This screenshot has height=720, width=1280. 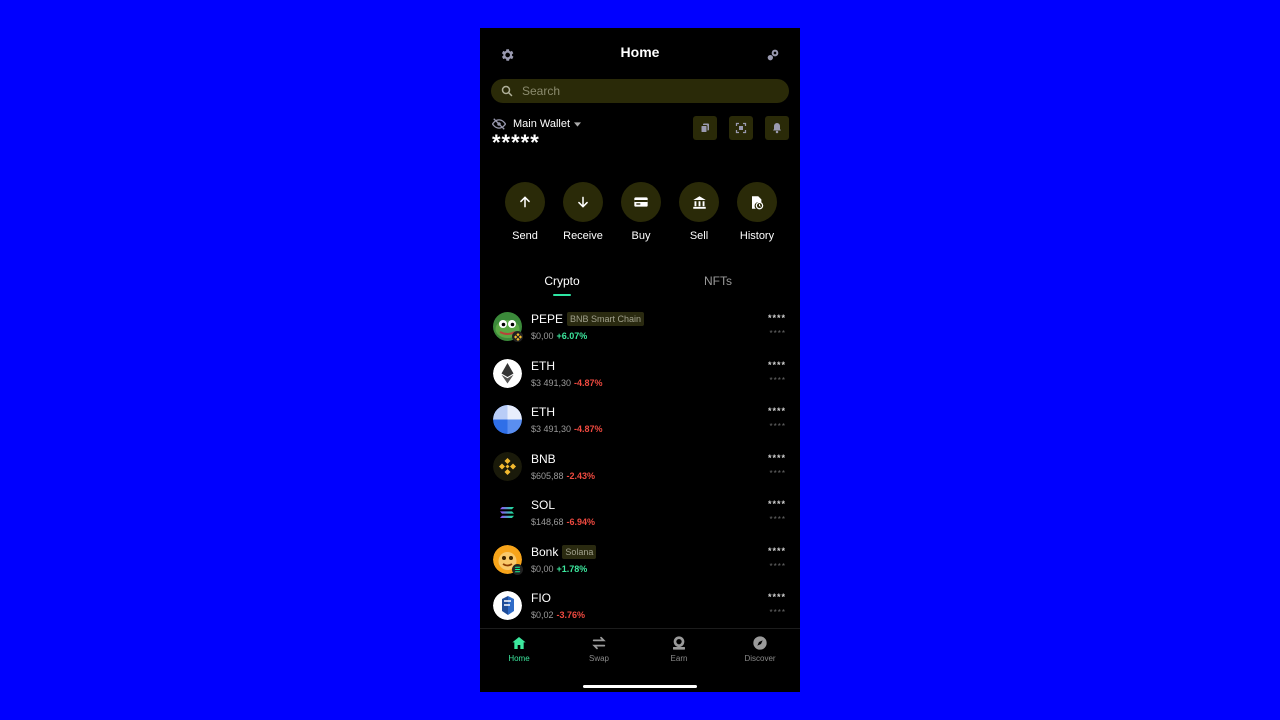 What do you see at coordinates (543, 458) in the screenshot?
I see `asset-symbol: BNB` at bounding box center [543, 458].